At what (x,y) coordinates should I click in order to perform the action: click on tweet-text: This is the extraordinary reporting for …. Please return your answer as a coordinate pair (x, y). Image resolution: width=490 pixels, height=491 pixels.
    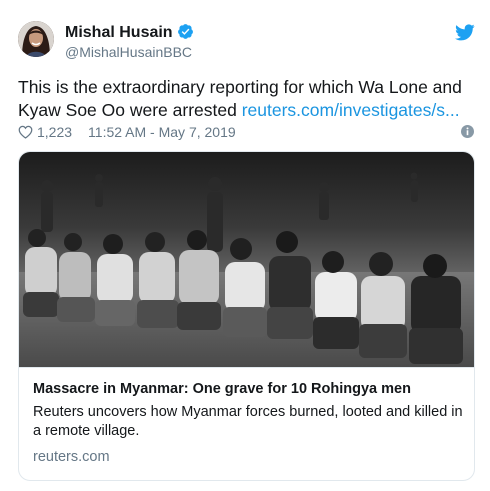
    Looking at the image, I should click on (248, 99).